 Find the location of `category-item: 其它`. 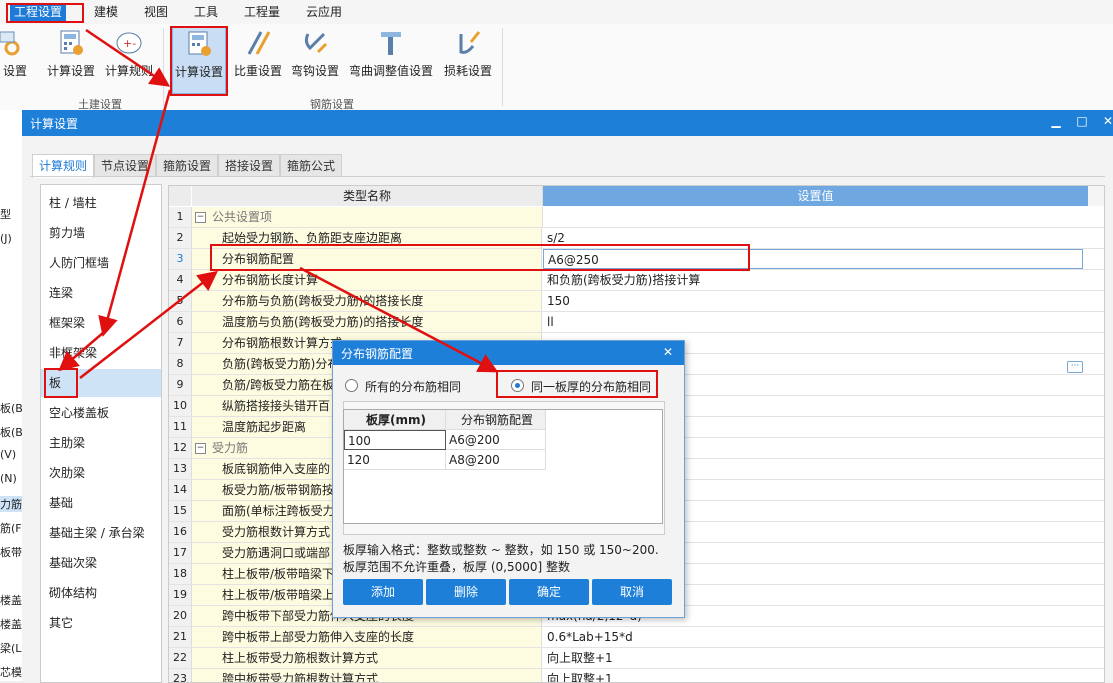

category-item: 其它 is located at coordinates (101, 623).